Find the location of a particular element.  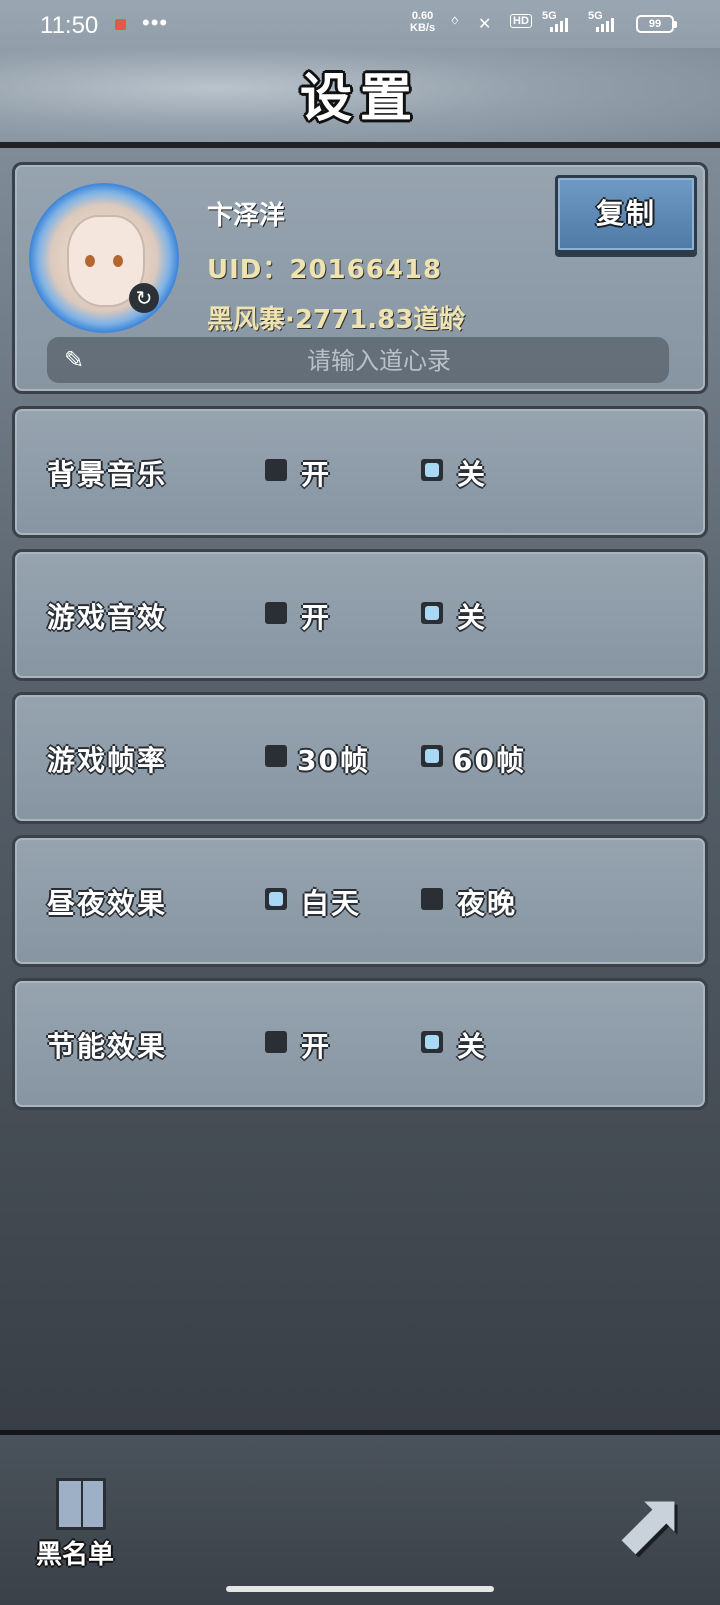

option-label: 白天 is located at coordinates (331, 903).